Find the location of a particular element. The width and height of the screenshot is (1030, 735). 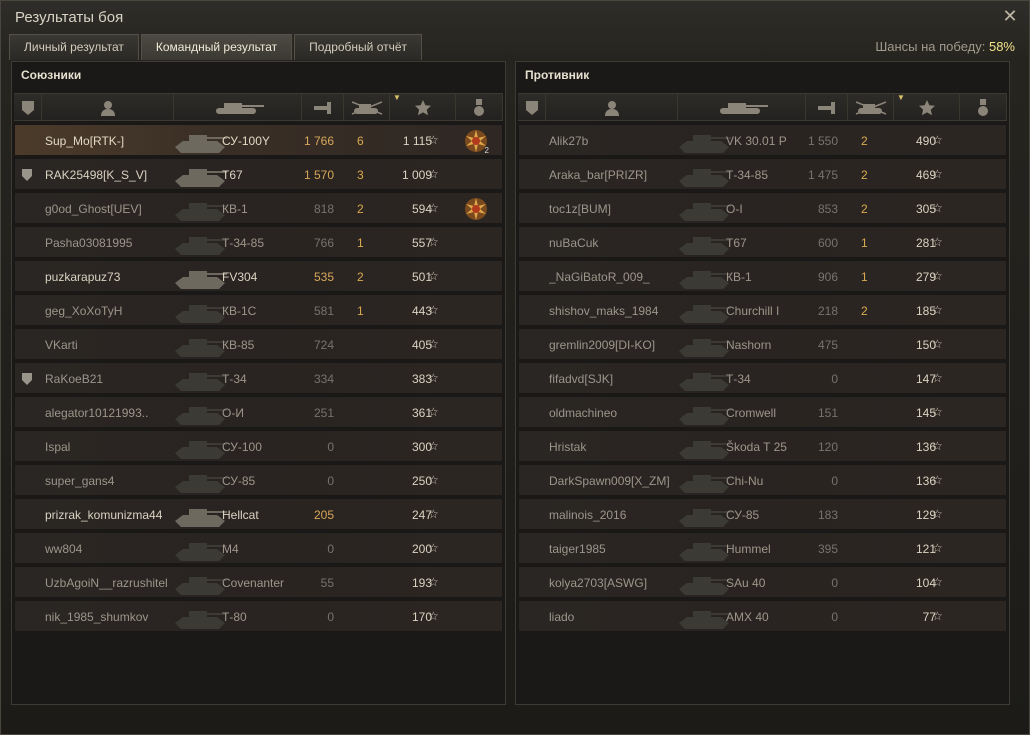

player-row: taiger1985 Hummel 395 121 ☆ is located at coordinates (762, 548).